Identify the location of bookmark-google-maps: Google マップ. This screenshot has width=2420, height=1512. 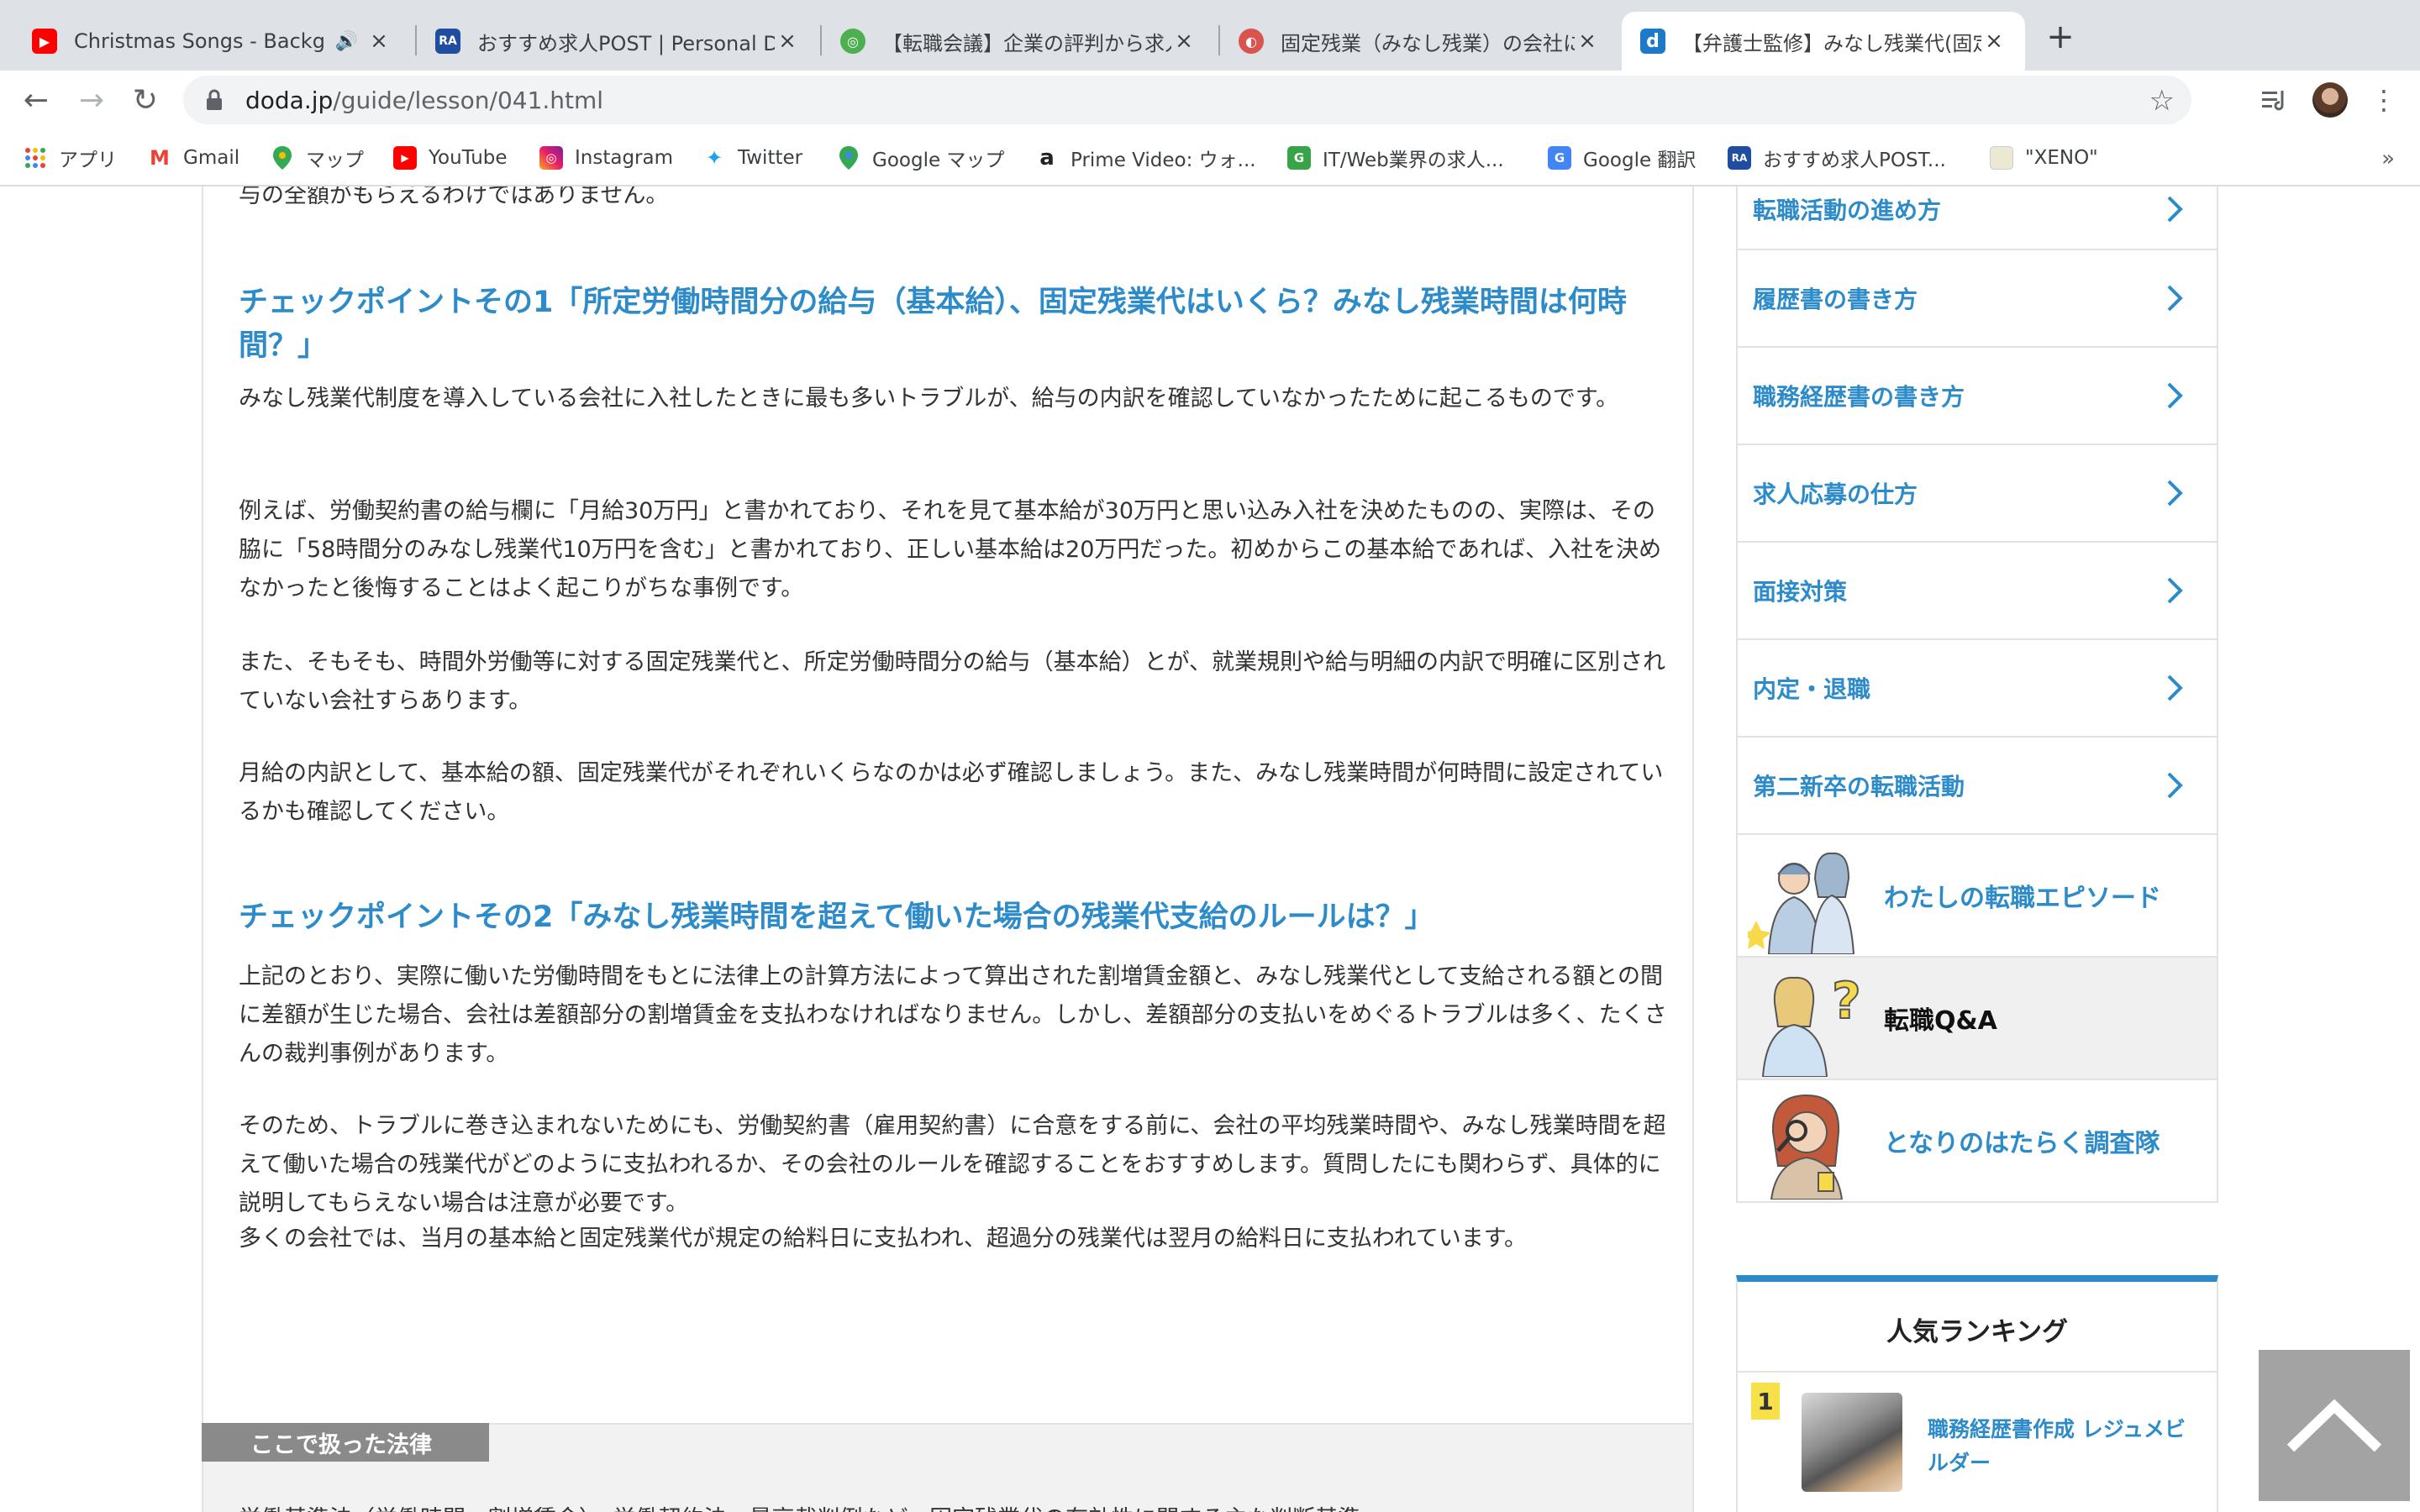
(921, 158).